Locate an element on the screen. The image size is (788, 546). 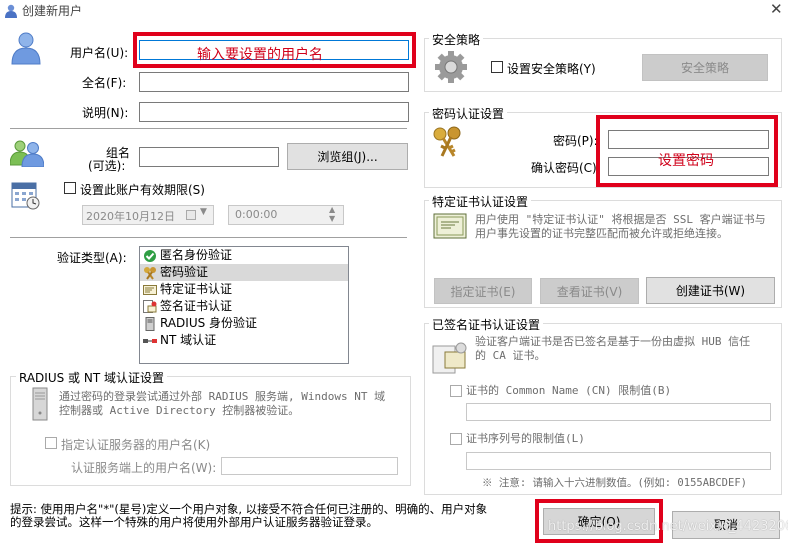
server-username-input is located at coordinates (309, 466).